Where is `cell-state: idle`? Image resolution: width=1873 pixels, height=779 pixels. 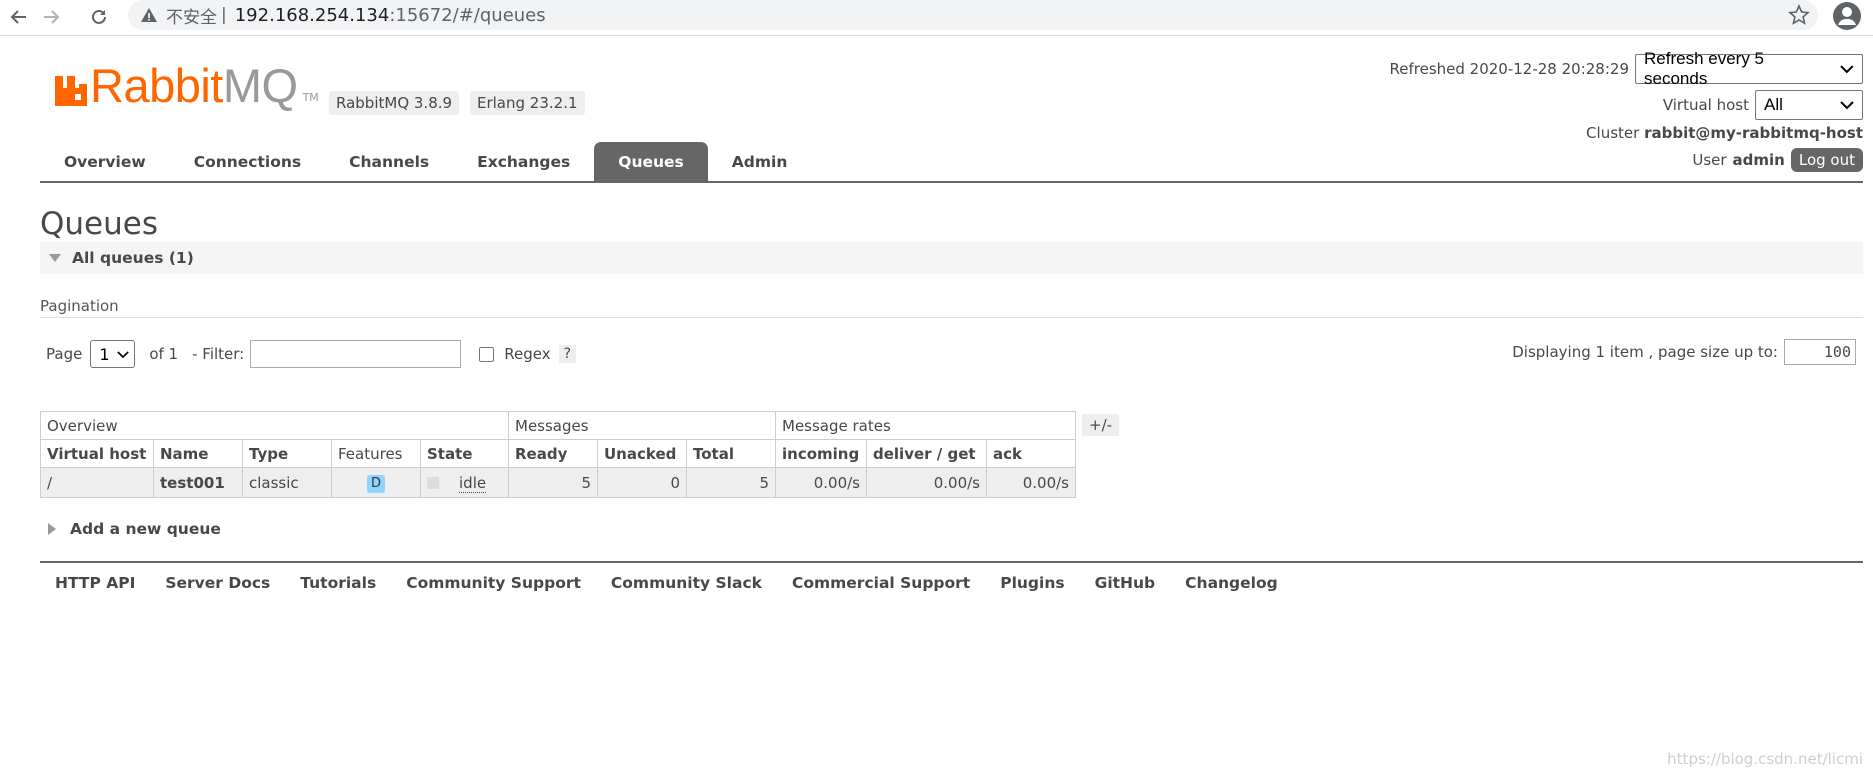
cell-state: idle is located at coordinates (464, 482).